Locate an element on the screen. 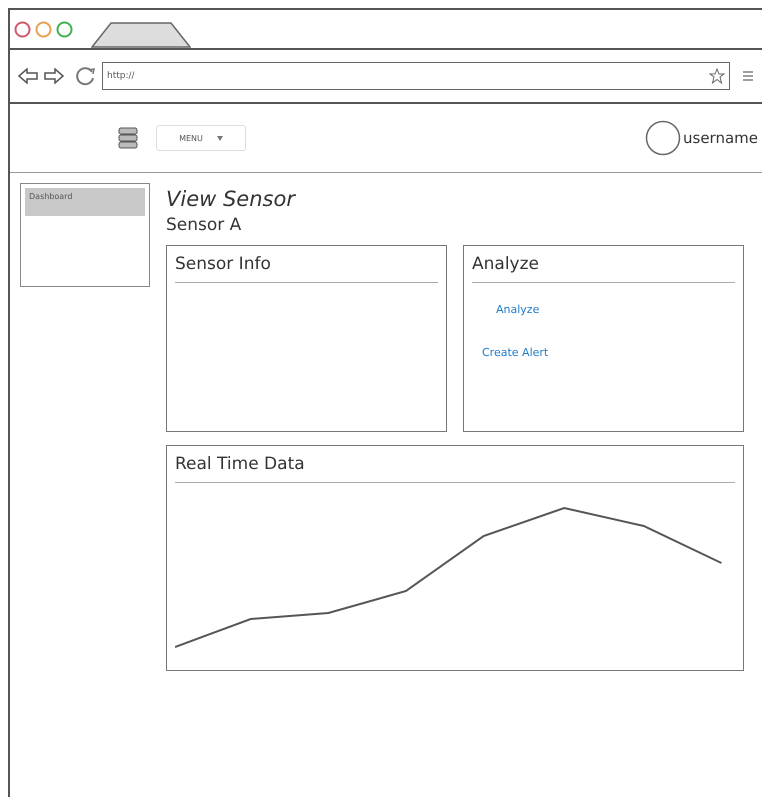 Image resolution: width=762 pixels, height=797 pixels. page-subtitle: Sensor A is located at coordinates (204, 225).